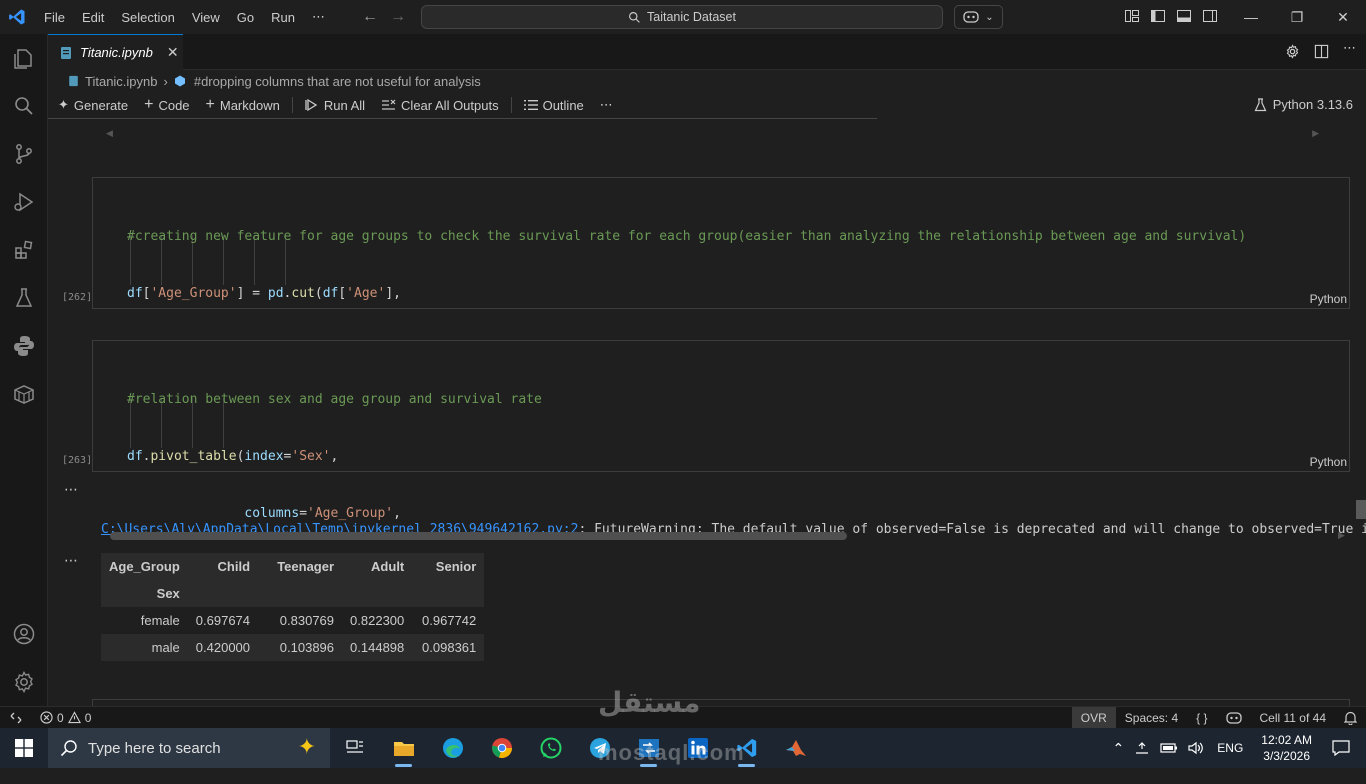  I want to click on table-cell: 0.420000, so click(223, 647).